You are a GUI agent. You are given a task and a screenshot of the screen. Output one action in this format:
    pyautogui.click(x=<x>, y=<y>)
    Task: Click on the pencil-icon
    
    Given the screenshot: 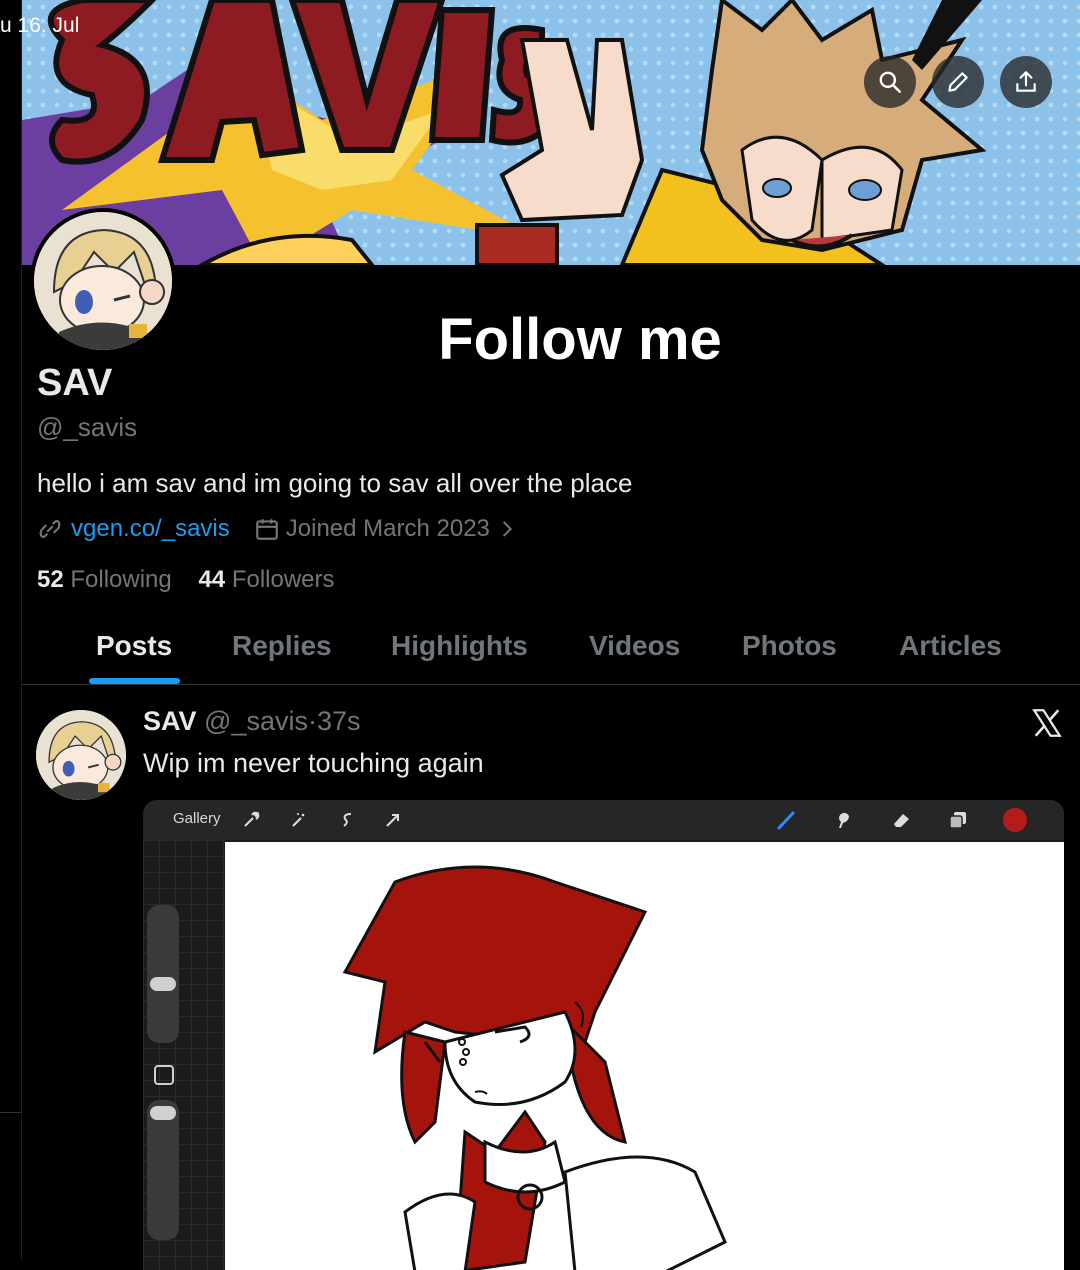 What is the action you would take?
    pyautogui.click(x=958, y=82)
    